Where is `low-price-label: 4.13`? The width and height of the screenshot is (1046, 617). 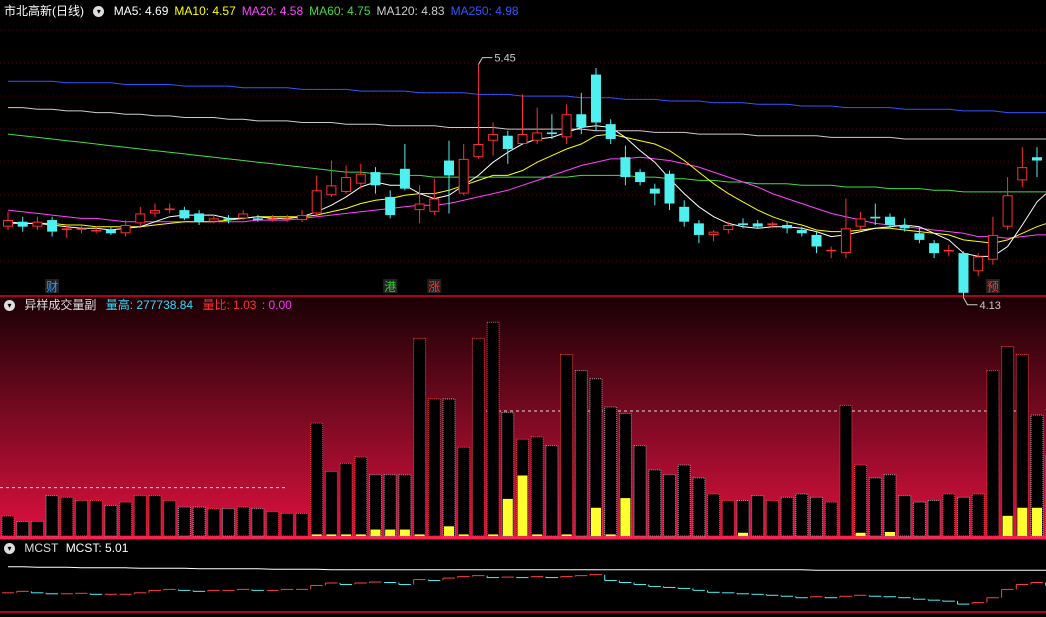 low-price-label: 4.13 is located at coordinates (990, 306).